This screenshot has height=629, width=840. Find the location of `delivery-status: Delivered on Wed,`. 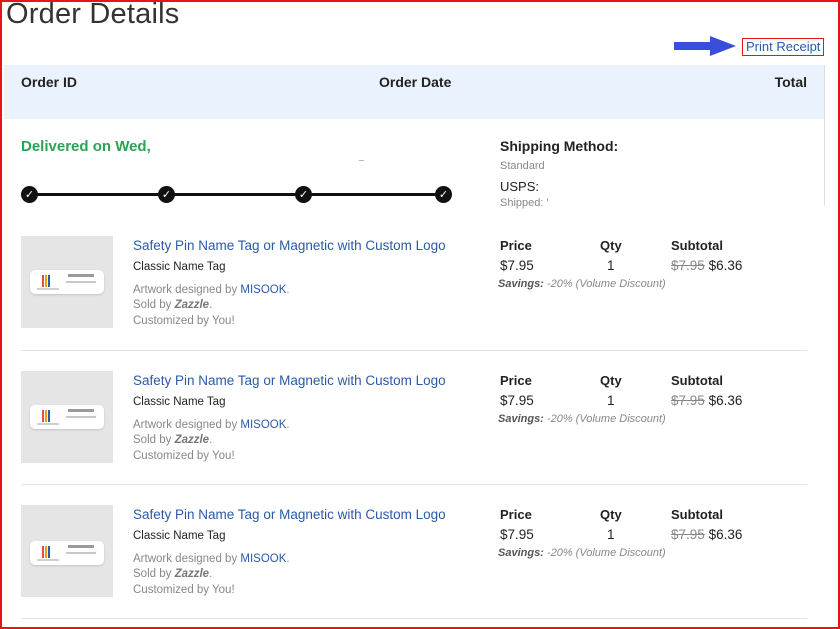

delivery-status: Delivered on Wed, is located at coordinates (86, 146).